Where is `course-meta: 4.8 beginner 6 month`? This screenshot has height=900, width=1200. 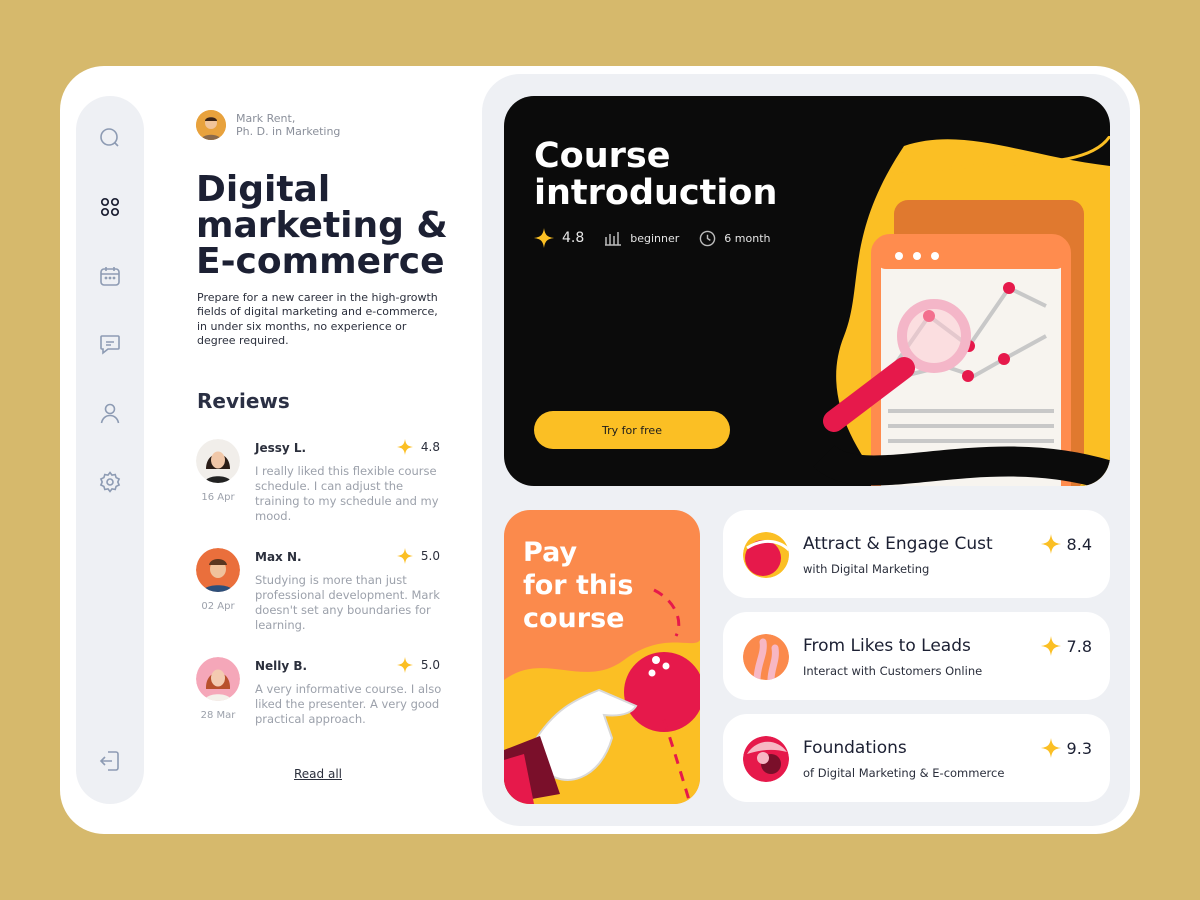 course-meta: 4.8 beginner 6 month is located at coordinates (662, 238).